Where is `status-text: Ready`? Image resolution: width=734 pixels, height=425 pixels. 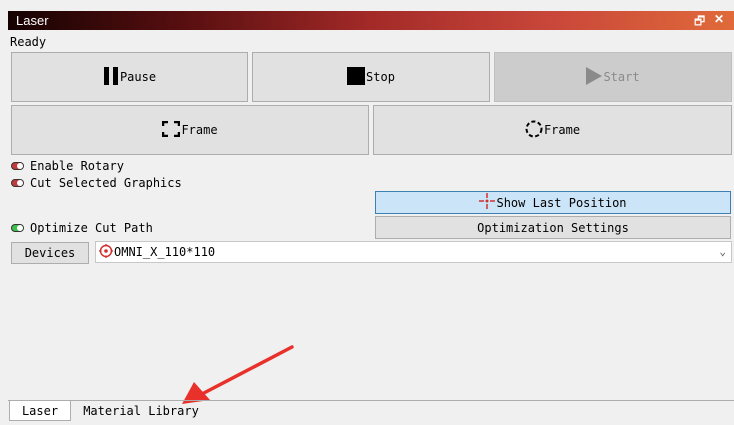
status-text: Ready is located at coordinates (28, 42).